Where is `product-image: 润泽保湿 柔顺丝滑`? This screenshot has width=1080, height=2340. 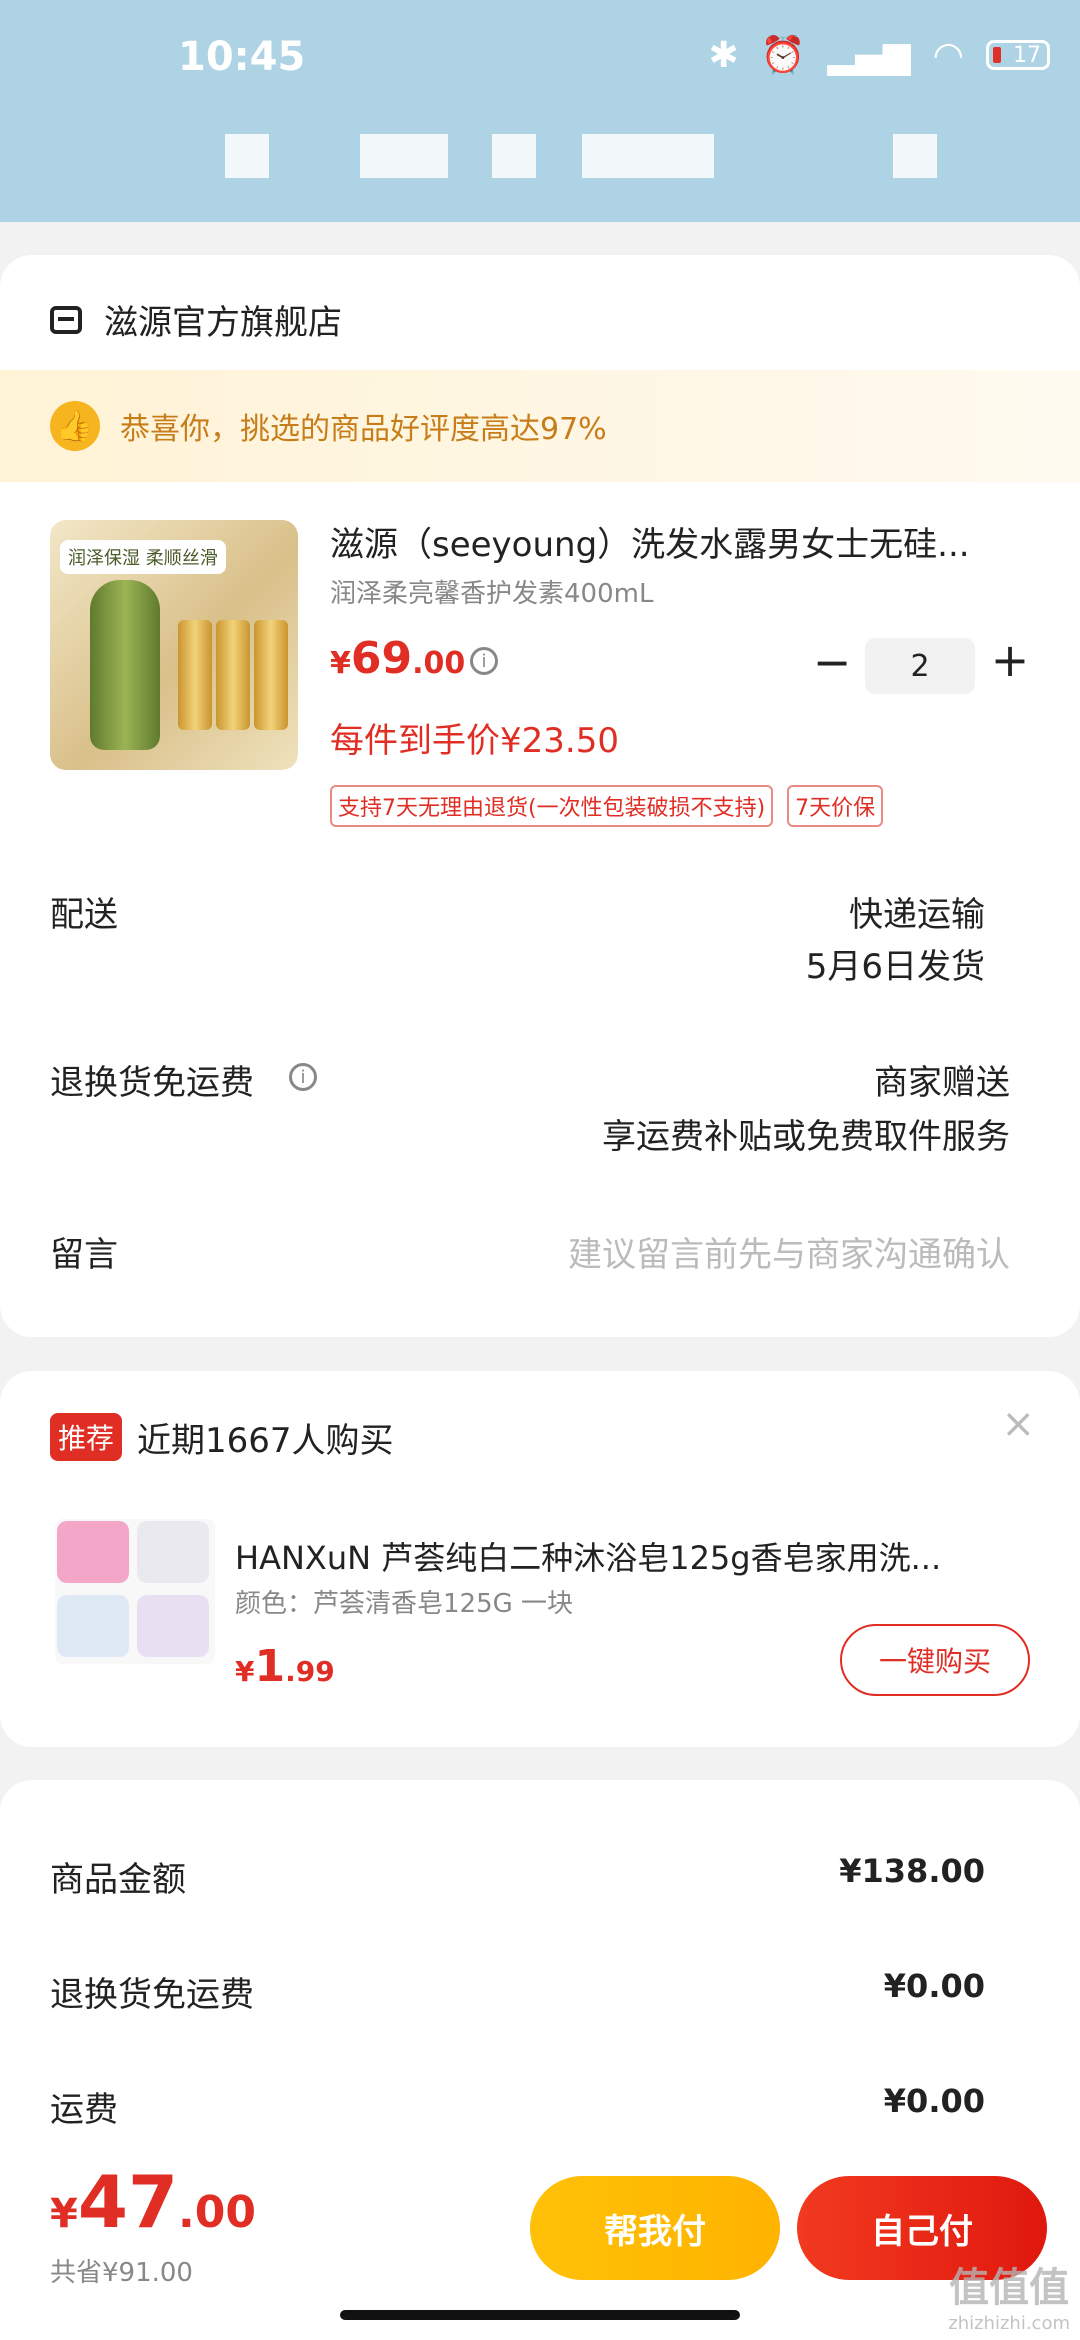
product-image: 润泽保湿 柔顺丝滑 is located at coordinates (174, 645).